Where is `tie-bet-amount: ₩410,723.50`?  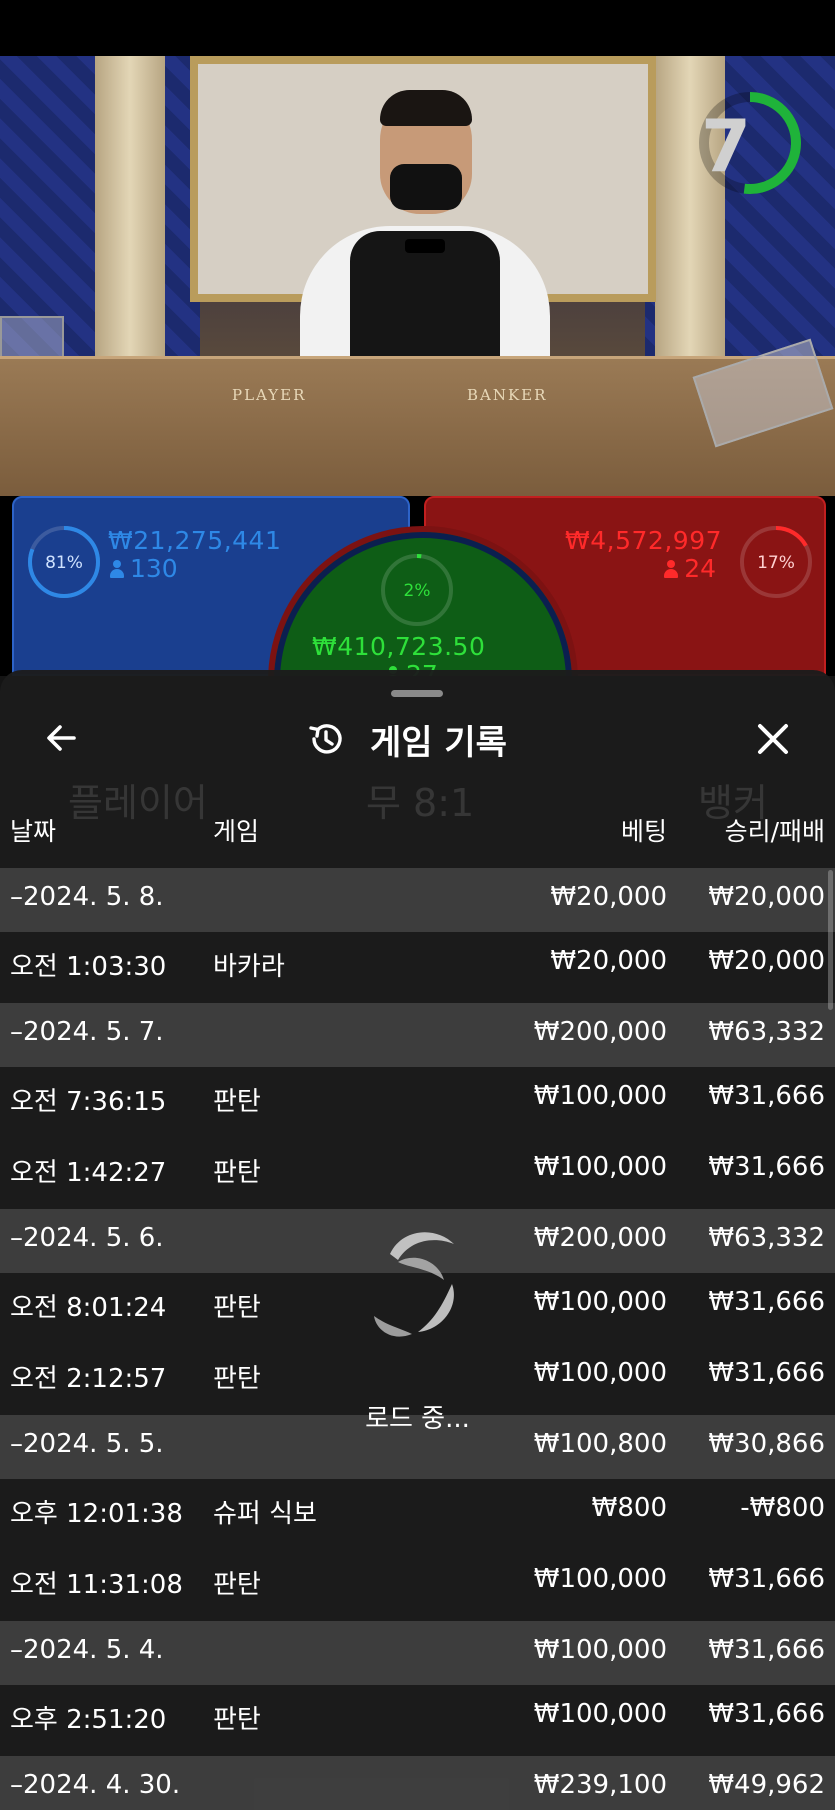 tie-bet-amount: ₩410,723.50 is located at coordinates (399, 646).